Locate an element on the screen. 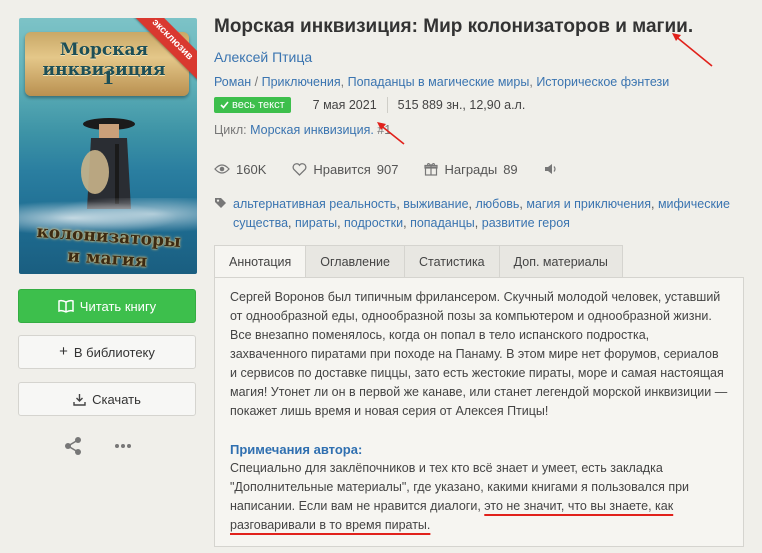  add-to-library-label: В библиотеку is located at coordinates (114, 352).